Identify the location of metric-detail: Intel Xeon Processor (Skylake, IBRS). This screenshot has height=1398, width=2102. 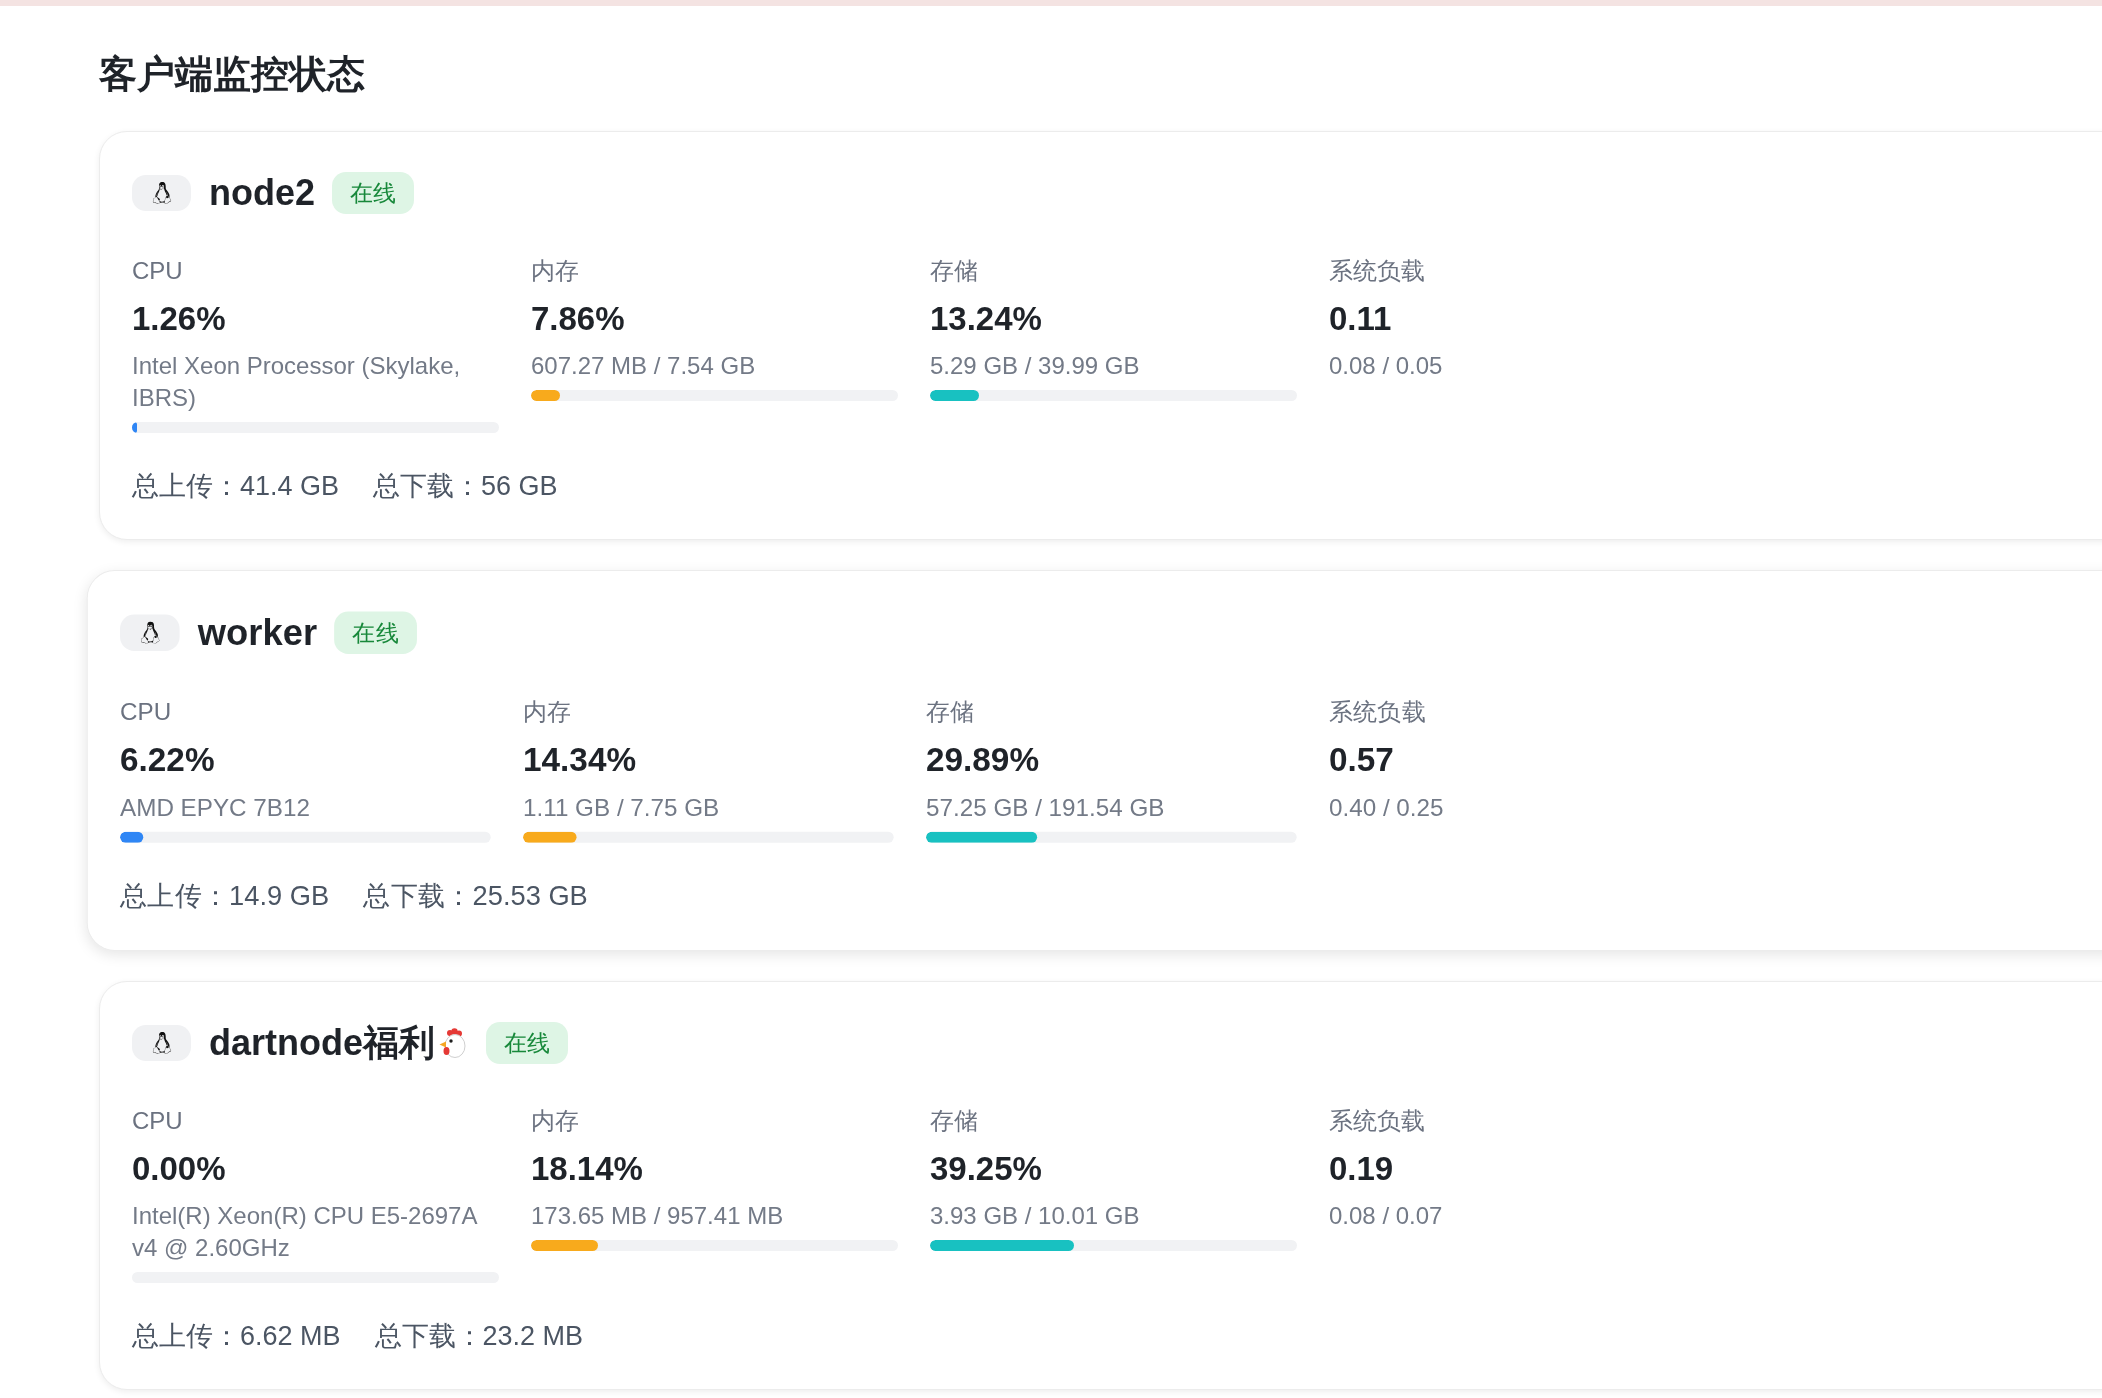
(297, 382).